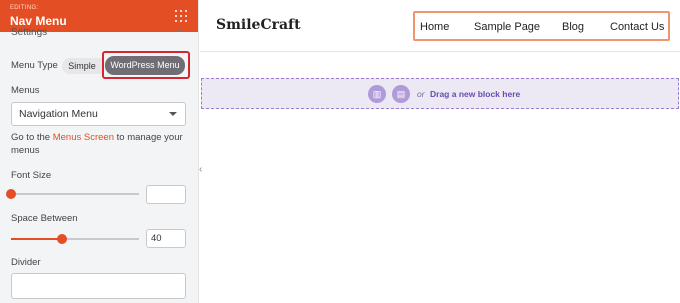 This screenshot has height=303, width=680. Describe the element at coordinates (31, 175) in the screenshot. I see `font-size-label: Font Size` at that location.